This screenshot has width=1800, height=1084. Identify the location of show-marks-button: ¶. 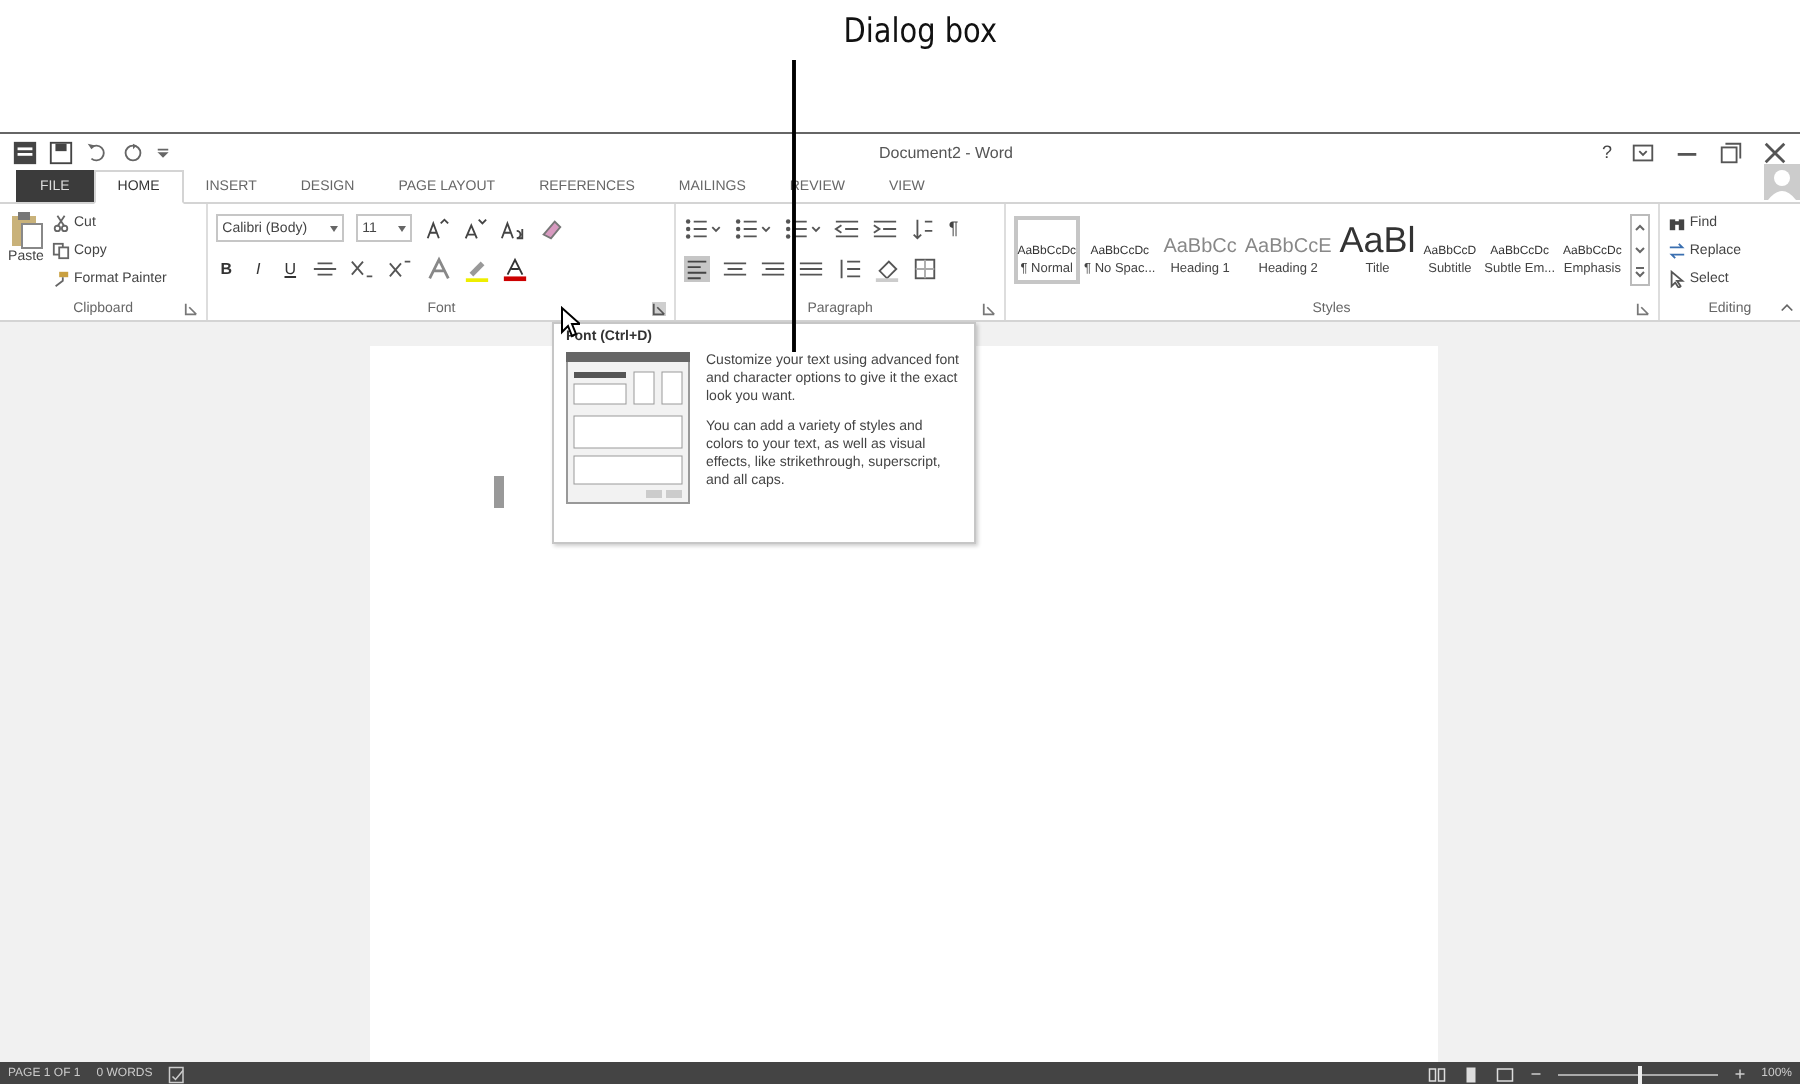
(953, 228).